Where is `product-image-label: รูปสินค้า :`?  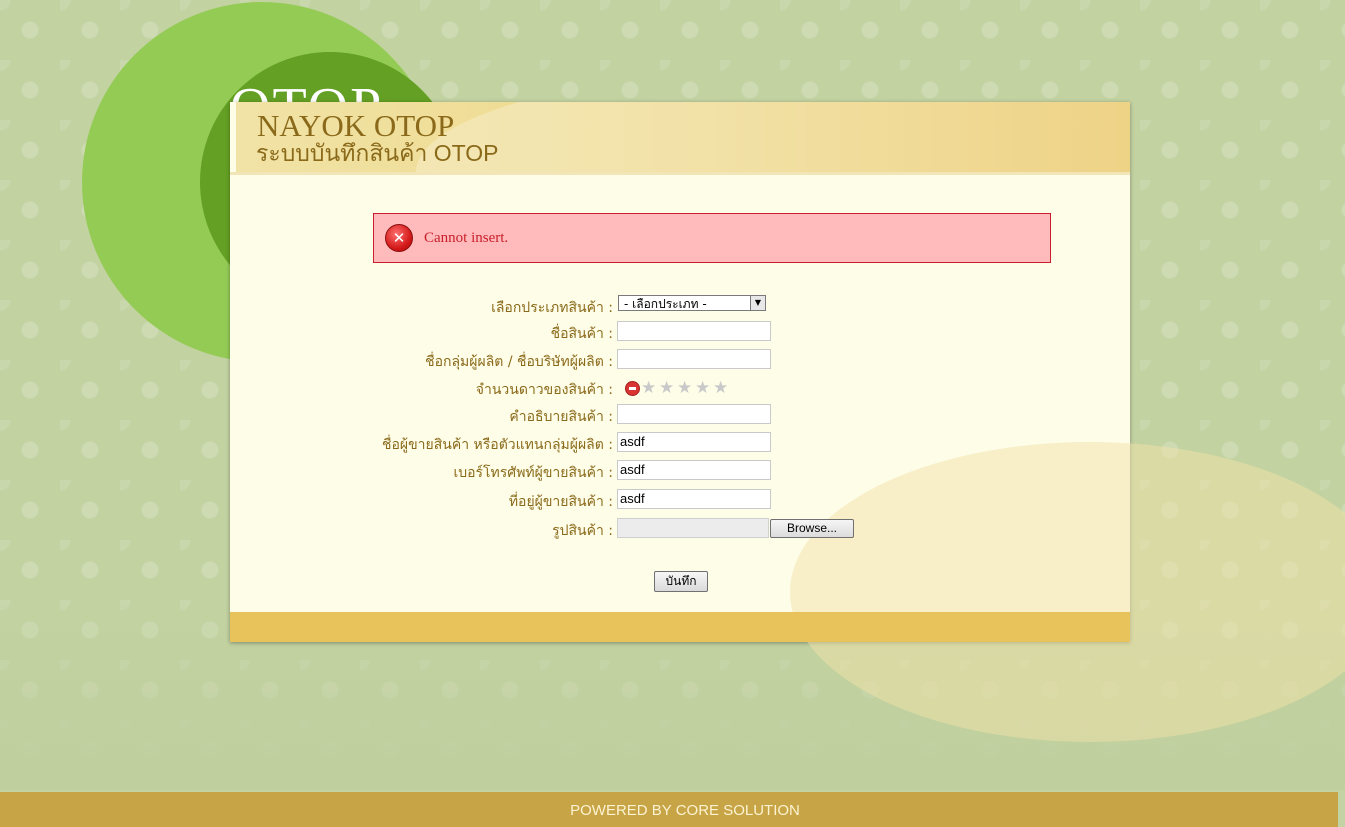 product-image-label: รูปสินค้า : is located at coordinates (582, 531).